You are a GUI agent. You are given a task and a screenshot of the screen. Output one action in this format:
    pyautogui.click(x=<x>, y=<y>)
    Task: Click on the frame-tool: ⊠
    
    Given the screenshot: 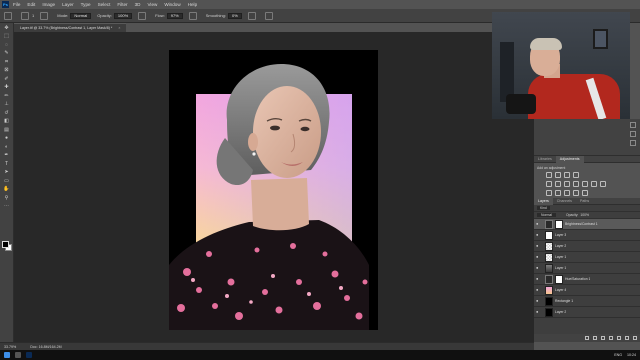 What is the action you would take?
    pyautogui.click(x=6, y=70)
    